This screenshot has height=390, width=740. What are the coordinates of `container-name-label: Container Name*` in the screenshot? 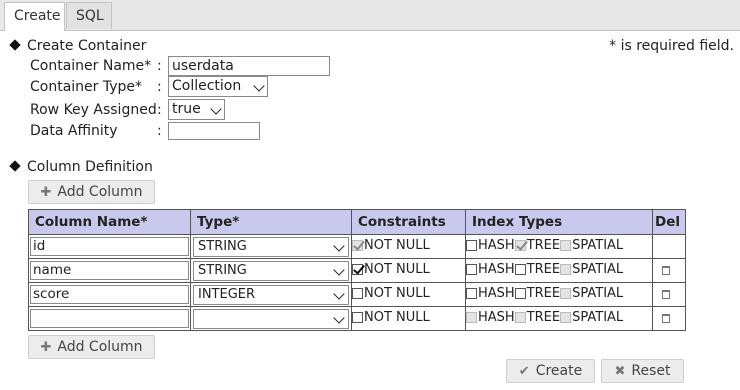 It's located at (91, 66).